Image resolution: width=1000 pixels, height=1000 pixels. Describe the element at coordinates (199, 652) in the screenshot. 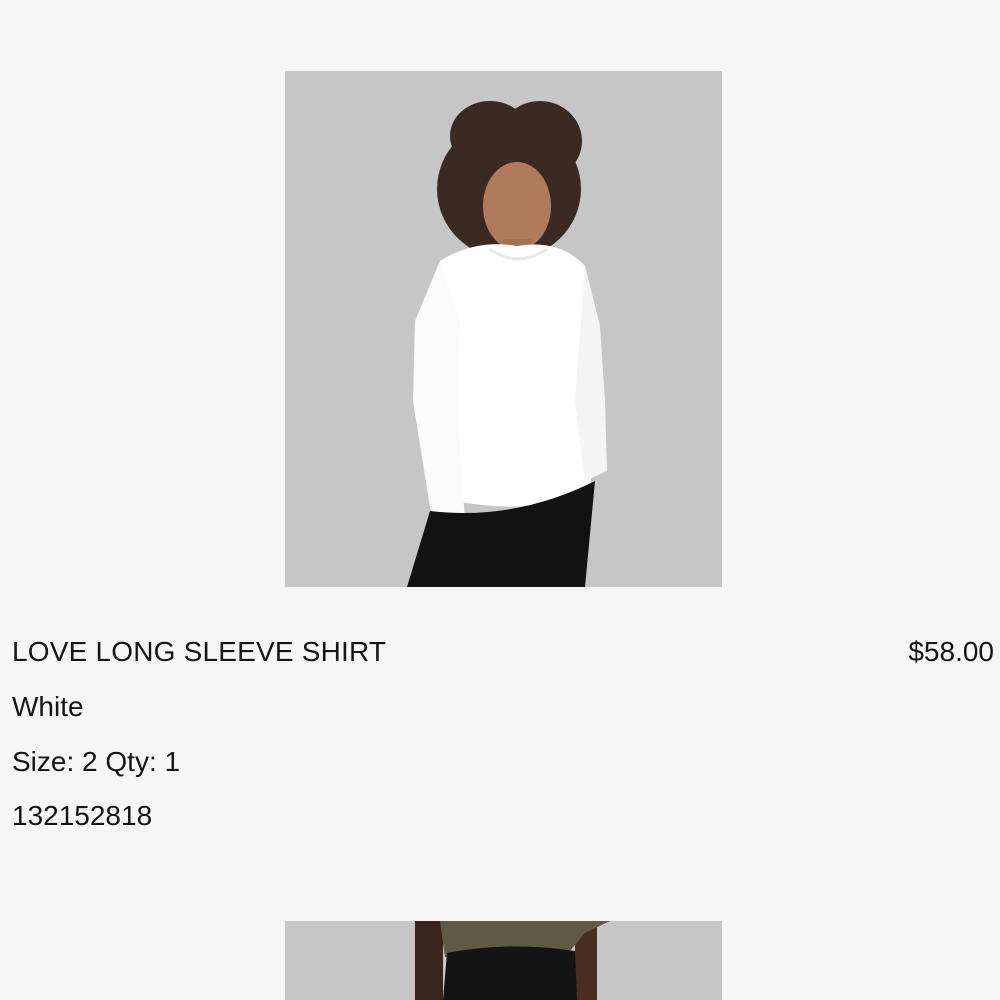

I see `product-name: LOVE LONG SLEEVE SHIRT` at that location.